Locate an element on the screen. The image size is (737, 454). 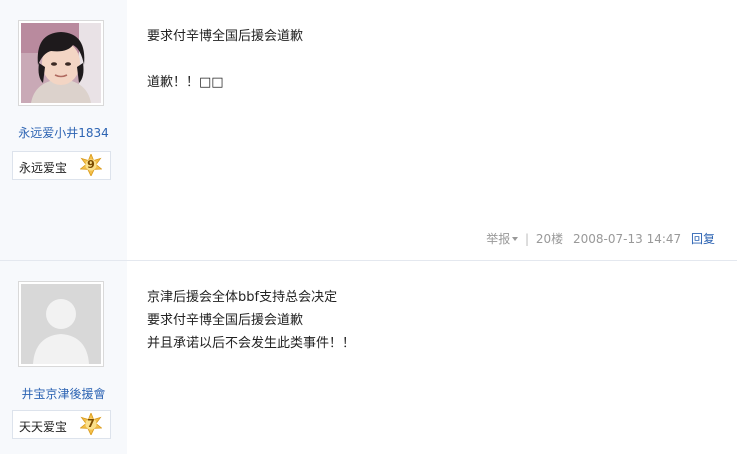
star-badge-icon: 7 is located at coordinates (91, 424).